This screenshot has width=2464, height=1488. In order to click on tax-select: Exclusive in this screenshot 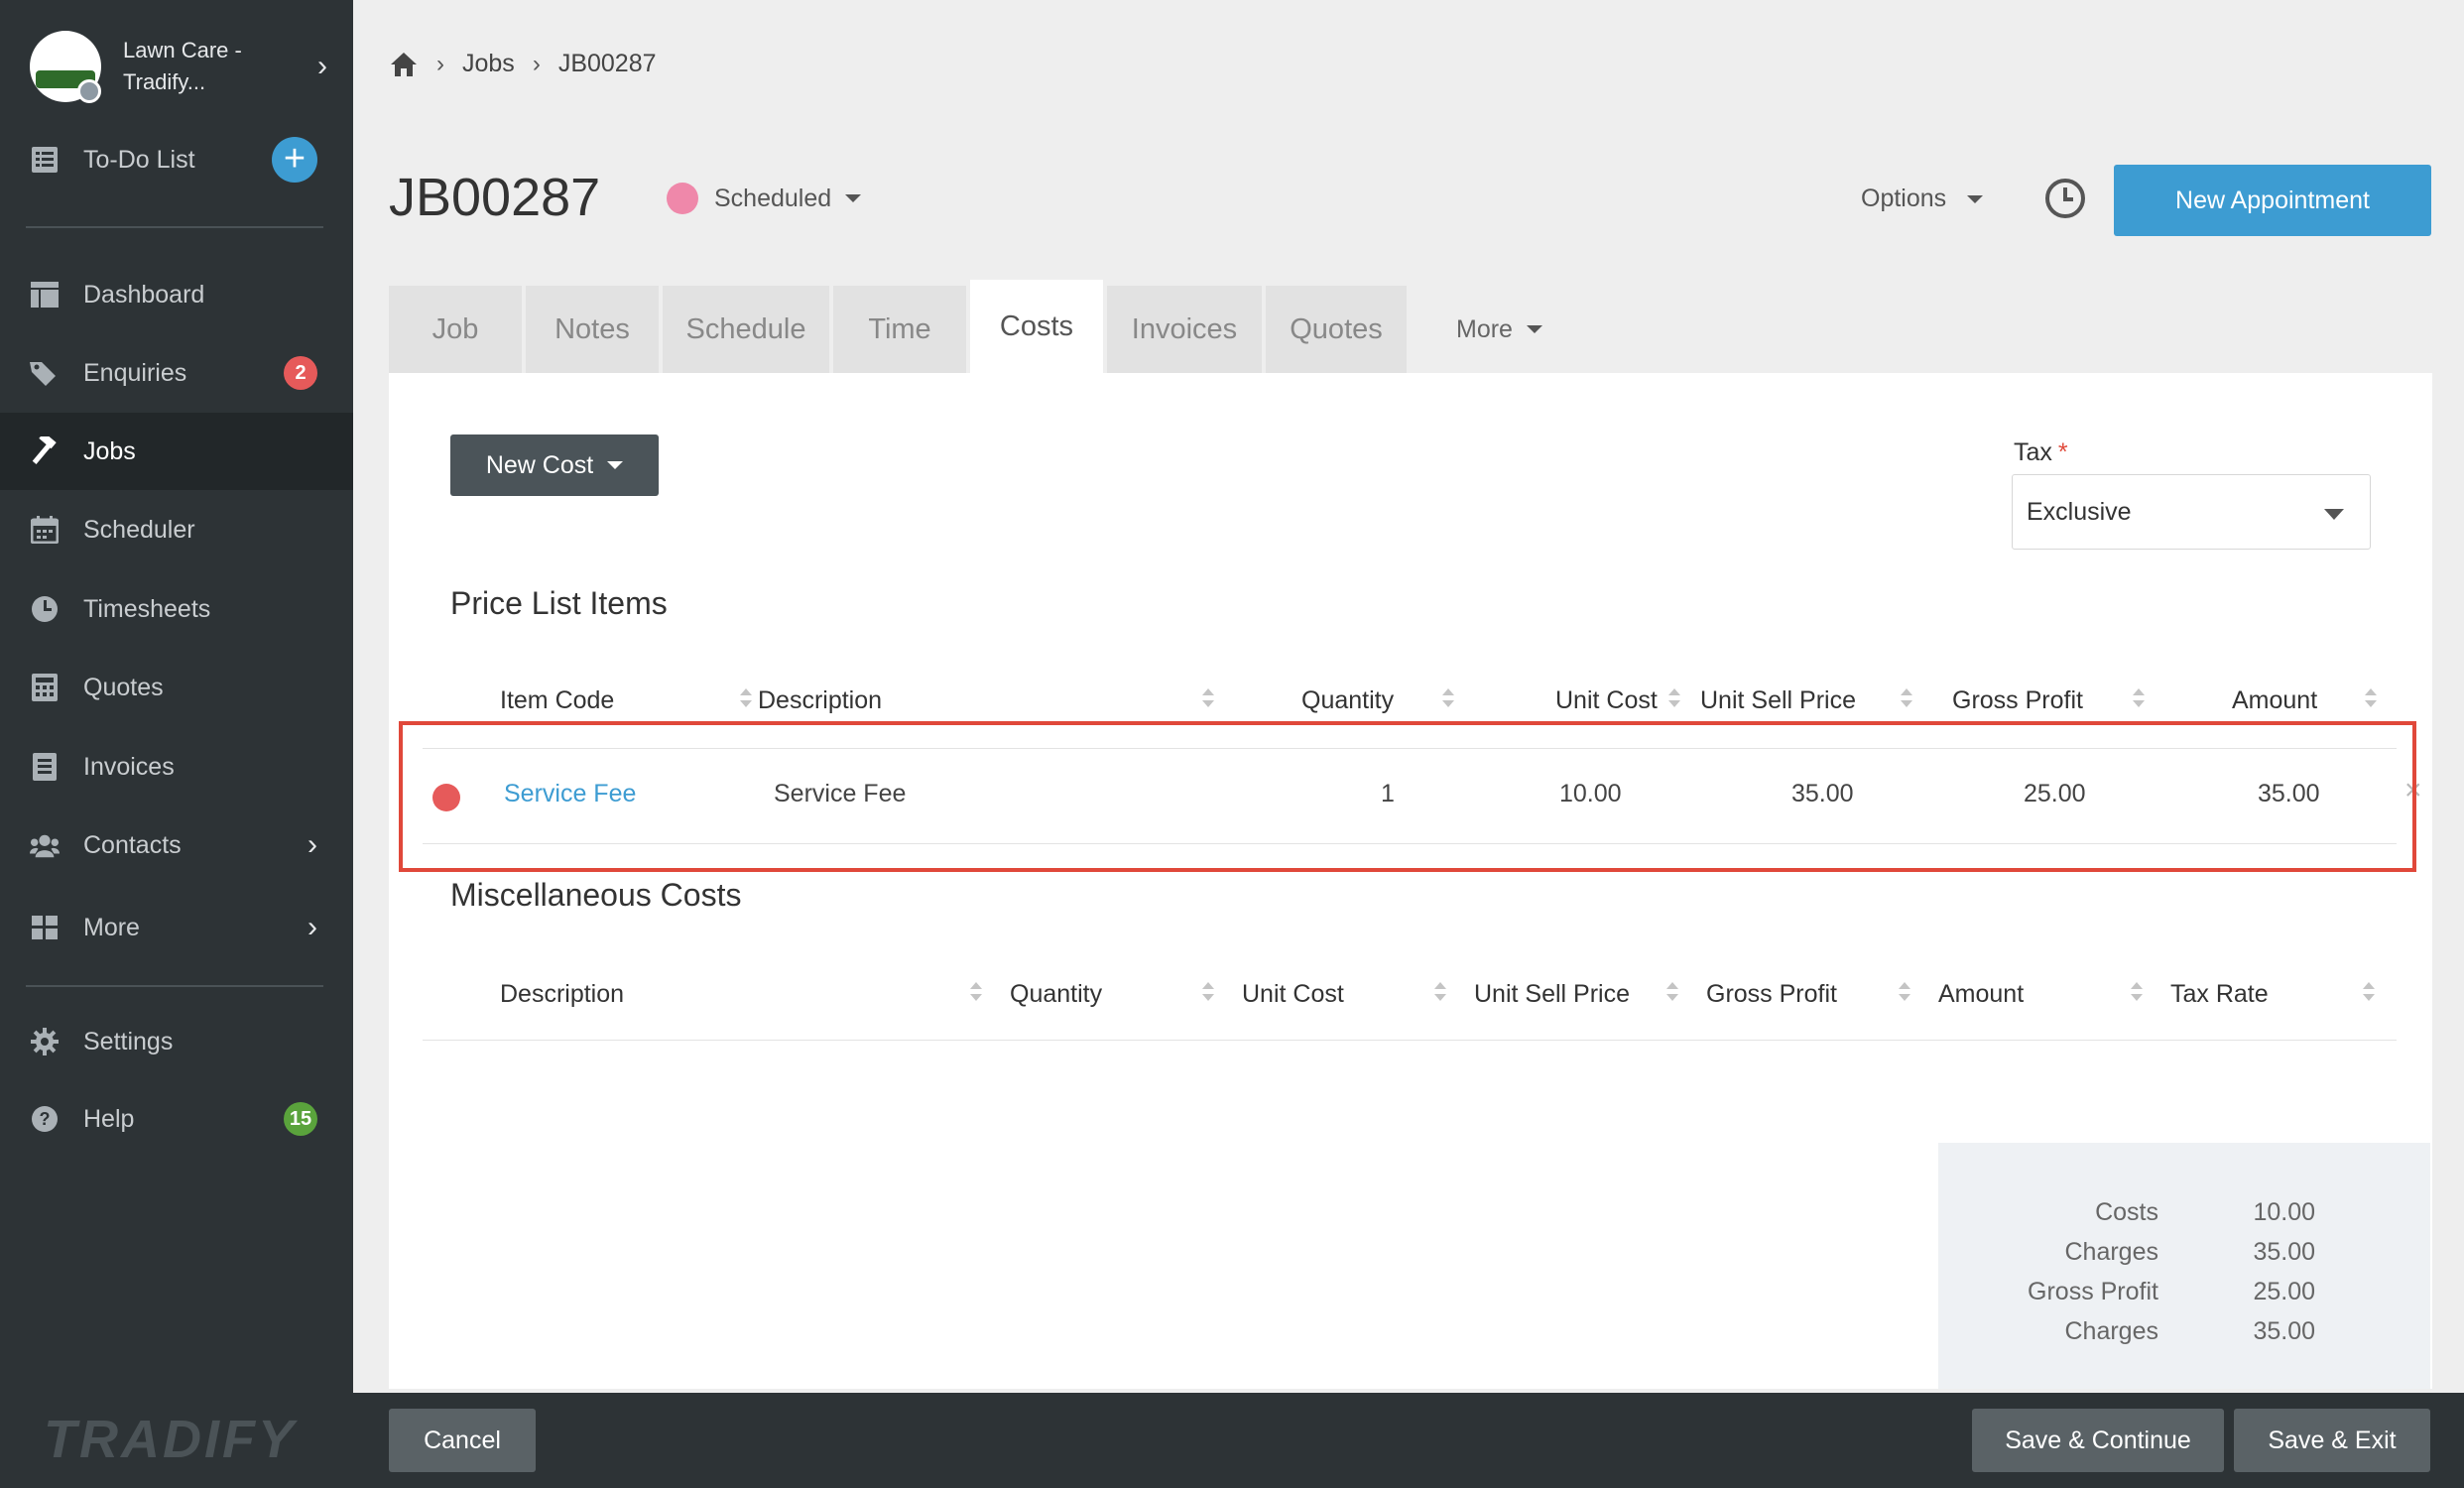, I will do `click(2191, 512)`.